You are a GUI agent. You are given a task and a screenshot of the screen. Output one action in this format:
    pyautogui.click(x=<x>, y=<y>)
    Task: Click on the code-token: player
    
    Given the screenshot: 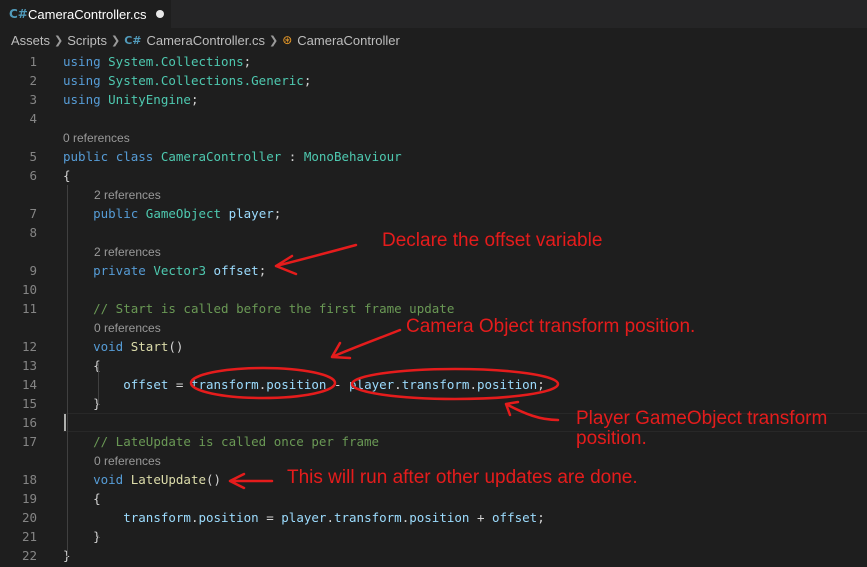 What is the action you would take?
    pyautogui.click(x=251, y=213)
    